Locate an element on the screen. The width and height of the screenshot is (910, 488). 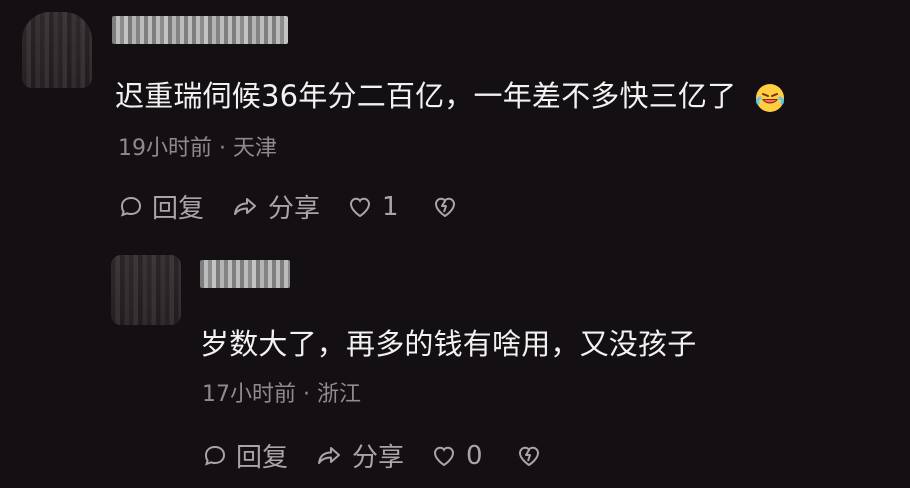
comment-actions: 回复 分享 0 is located at coordinates (385, 455).